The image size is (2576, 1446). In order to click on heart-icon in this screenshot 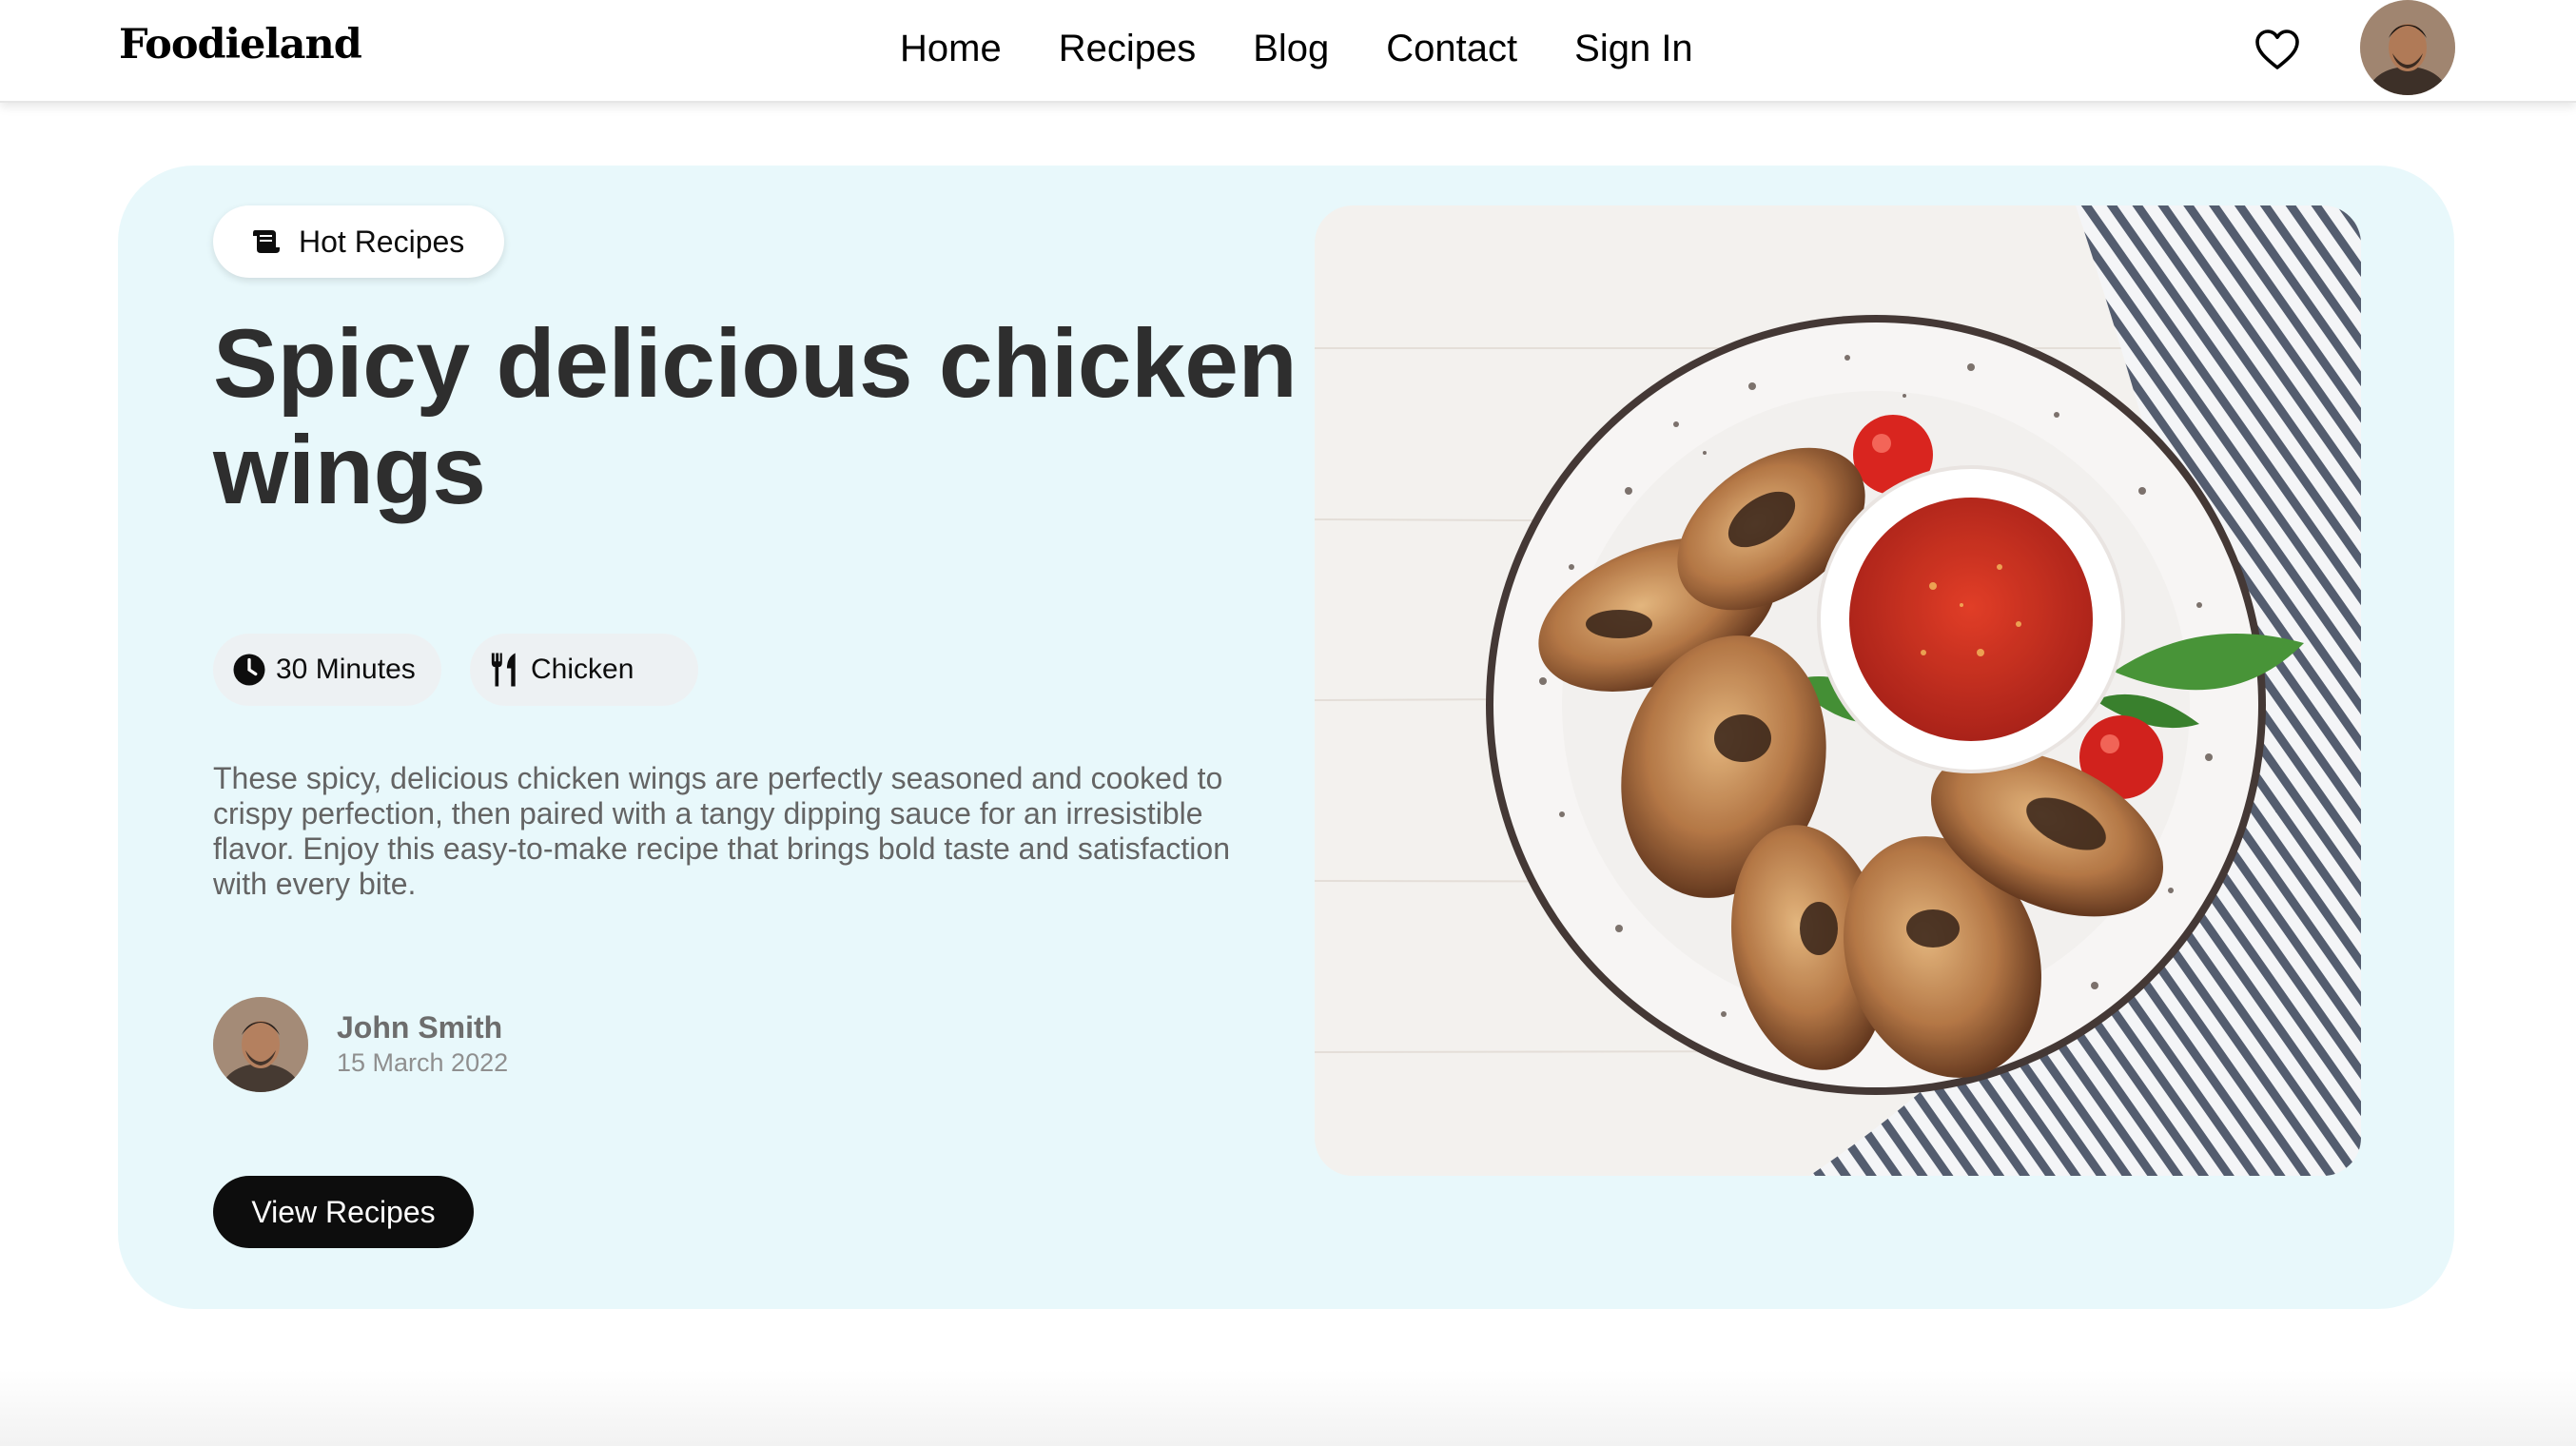, I will do `click(2277, 49)`.